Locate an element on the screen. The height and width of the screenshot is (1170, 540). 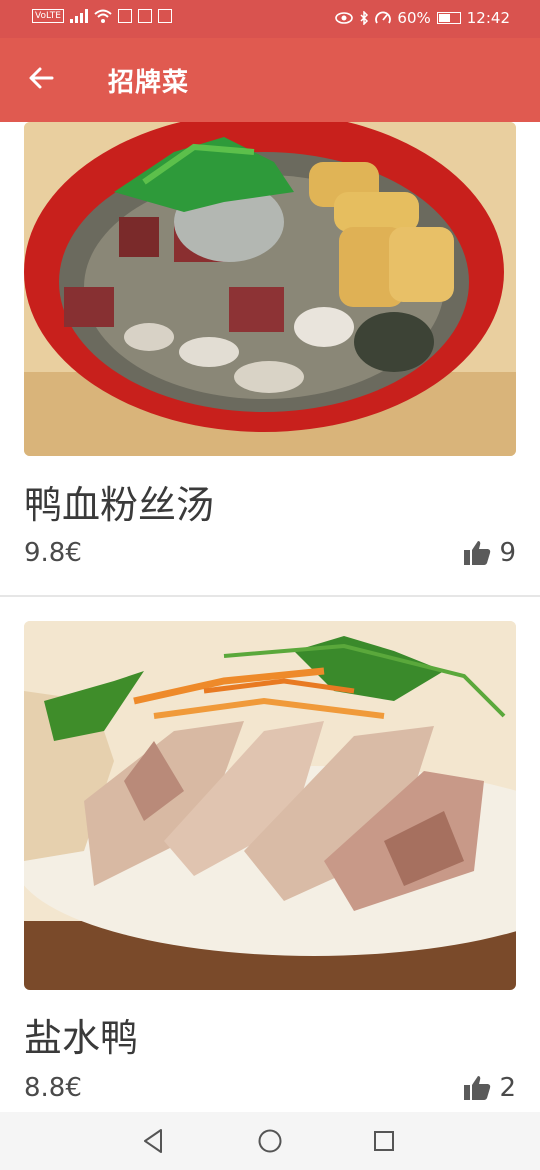
circle-home-icon is located at coordinates (270, 1141).